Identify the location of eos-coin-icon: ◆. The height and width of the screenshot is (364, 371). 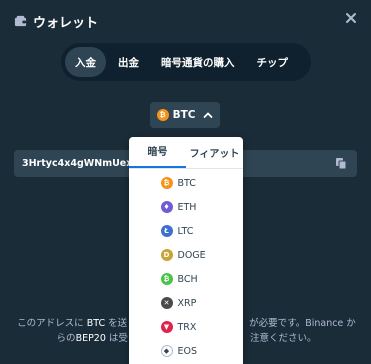
(166, 351).